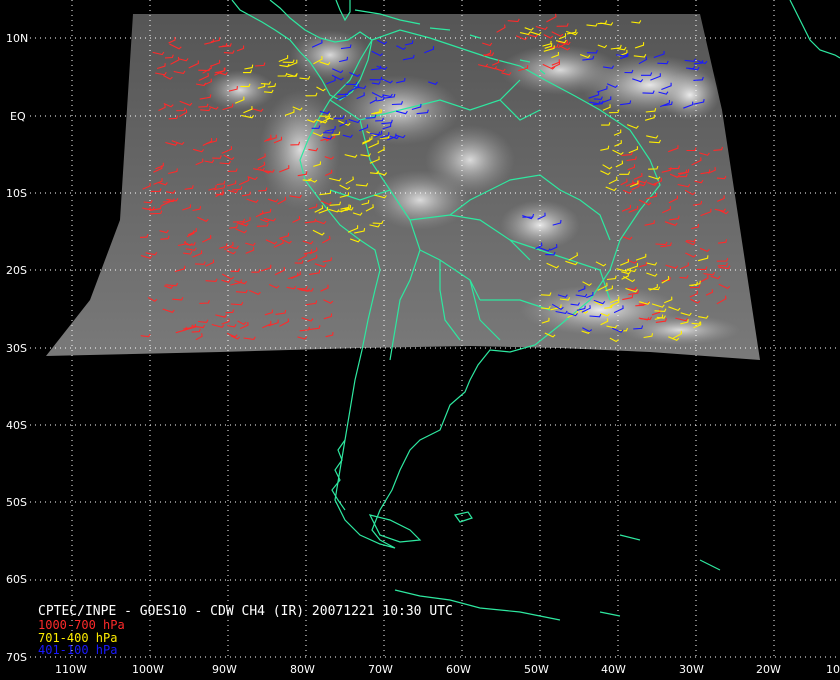 This screenshot has width=840, height=680. Describe the element at coordinates (833, 669) in the screenshot. I see `lon-label: 10` at that location.